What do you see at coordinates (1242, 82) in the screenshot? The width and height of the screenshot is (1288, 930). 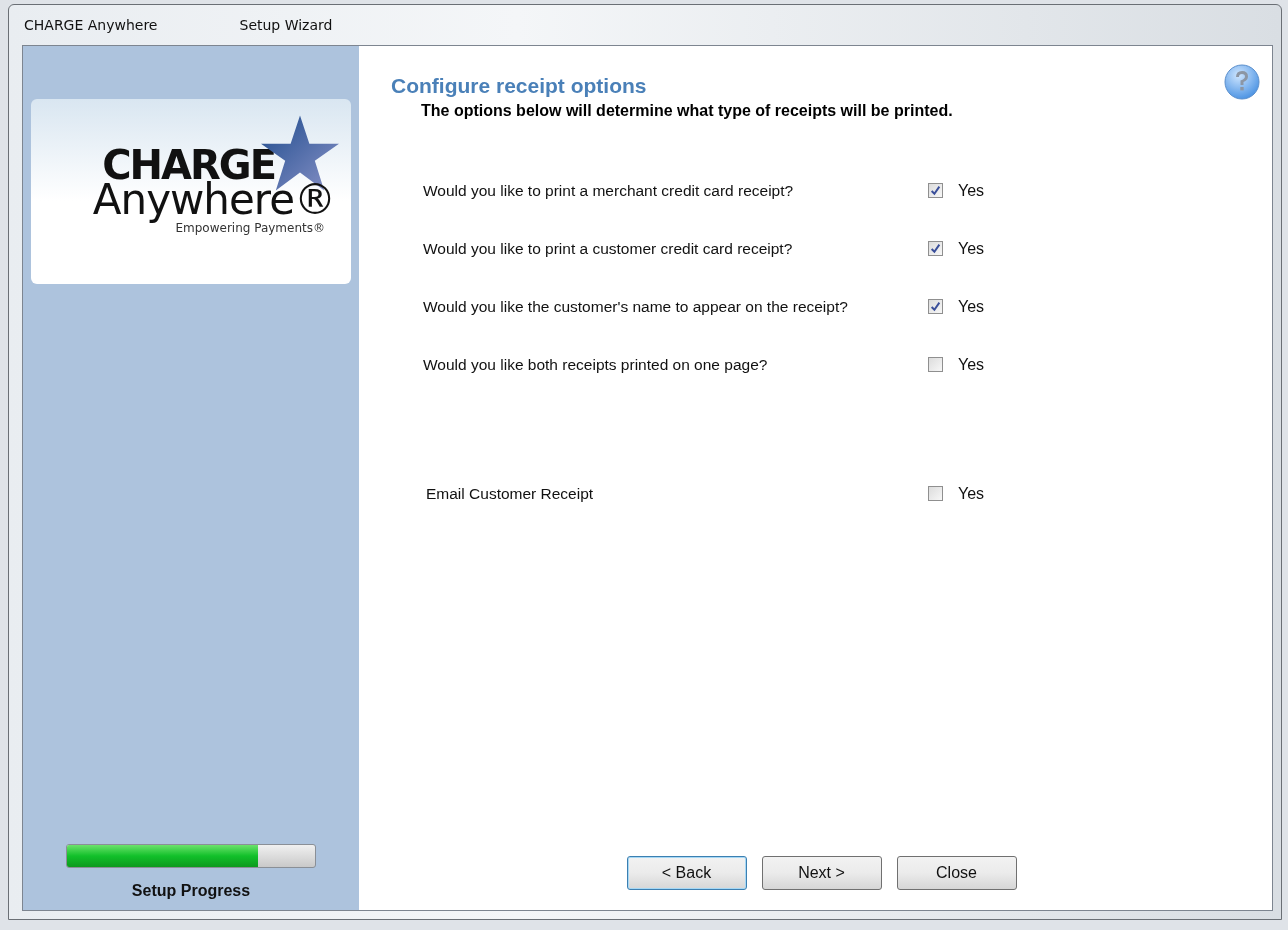 I see `help-icon` at bounding box center [1242, 82].